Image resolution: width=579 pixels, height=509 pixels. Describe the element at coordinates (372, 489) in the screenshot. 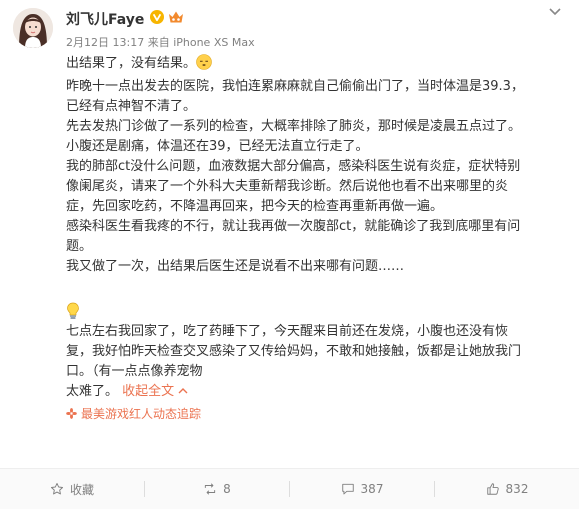

I see `comment-count: 387` at that location.